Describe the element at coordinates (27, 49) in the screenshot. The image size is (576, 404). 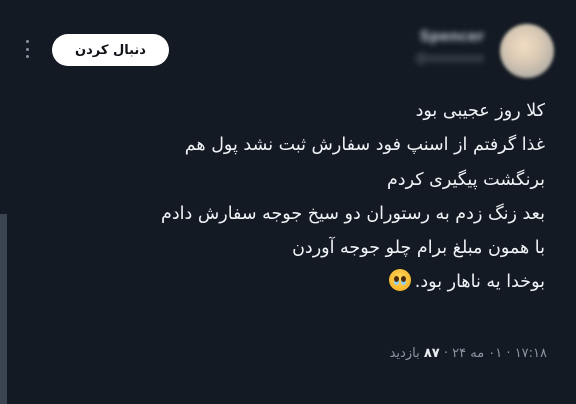
I see `more-options-icon` at that location.